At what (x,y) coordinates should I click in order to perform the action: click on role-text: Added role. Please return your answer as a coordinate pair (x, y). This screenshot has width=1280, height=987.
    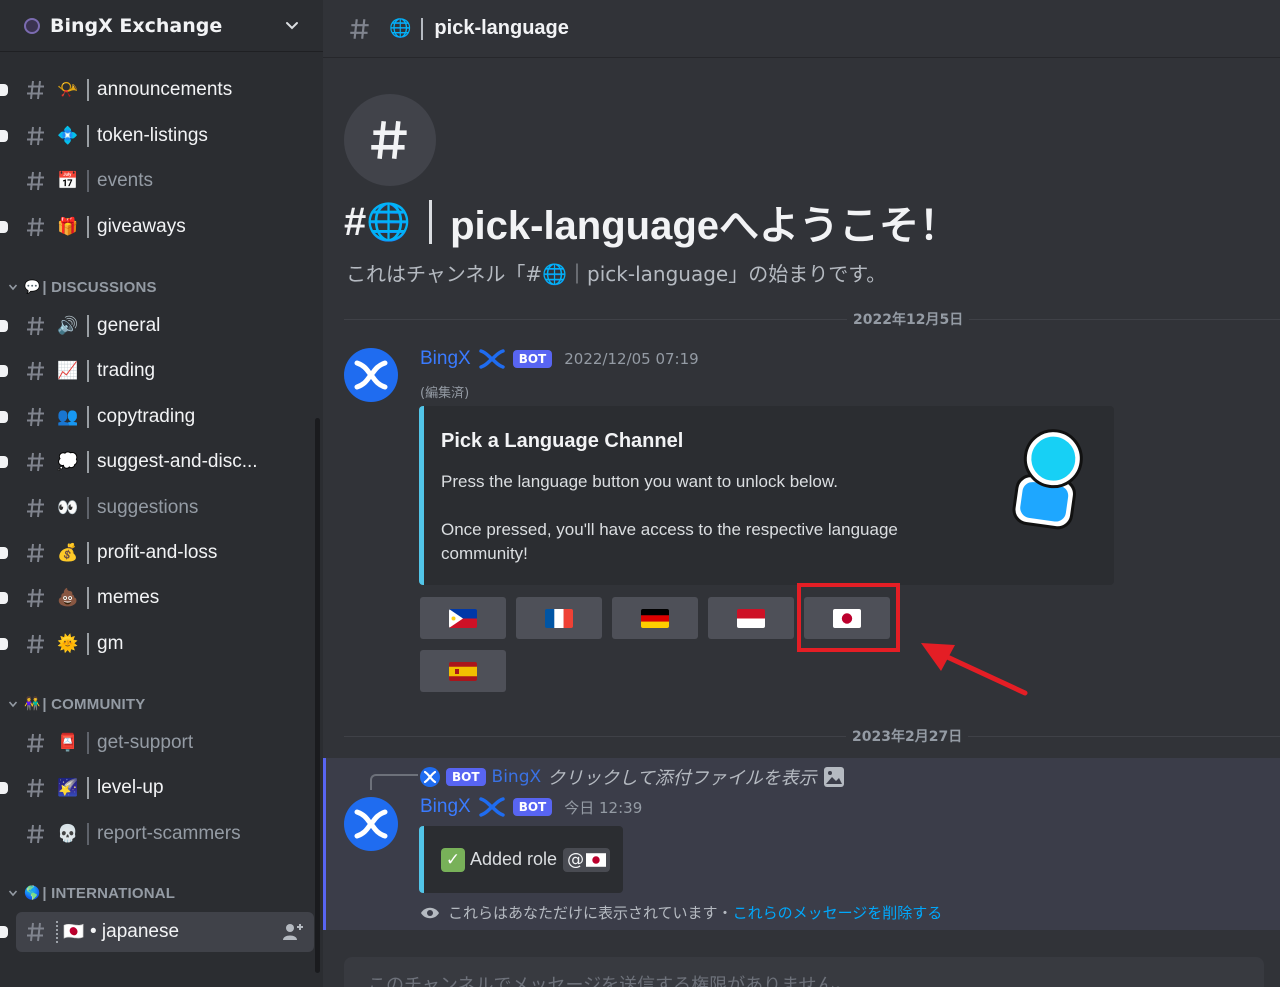
    Looking at the image, I should click on (514, 859).